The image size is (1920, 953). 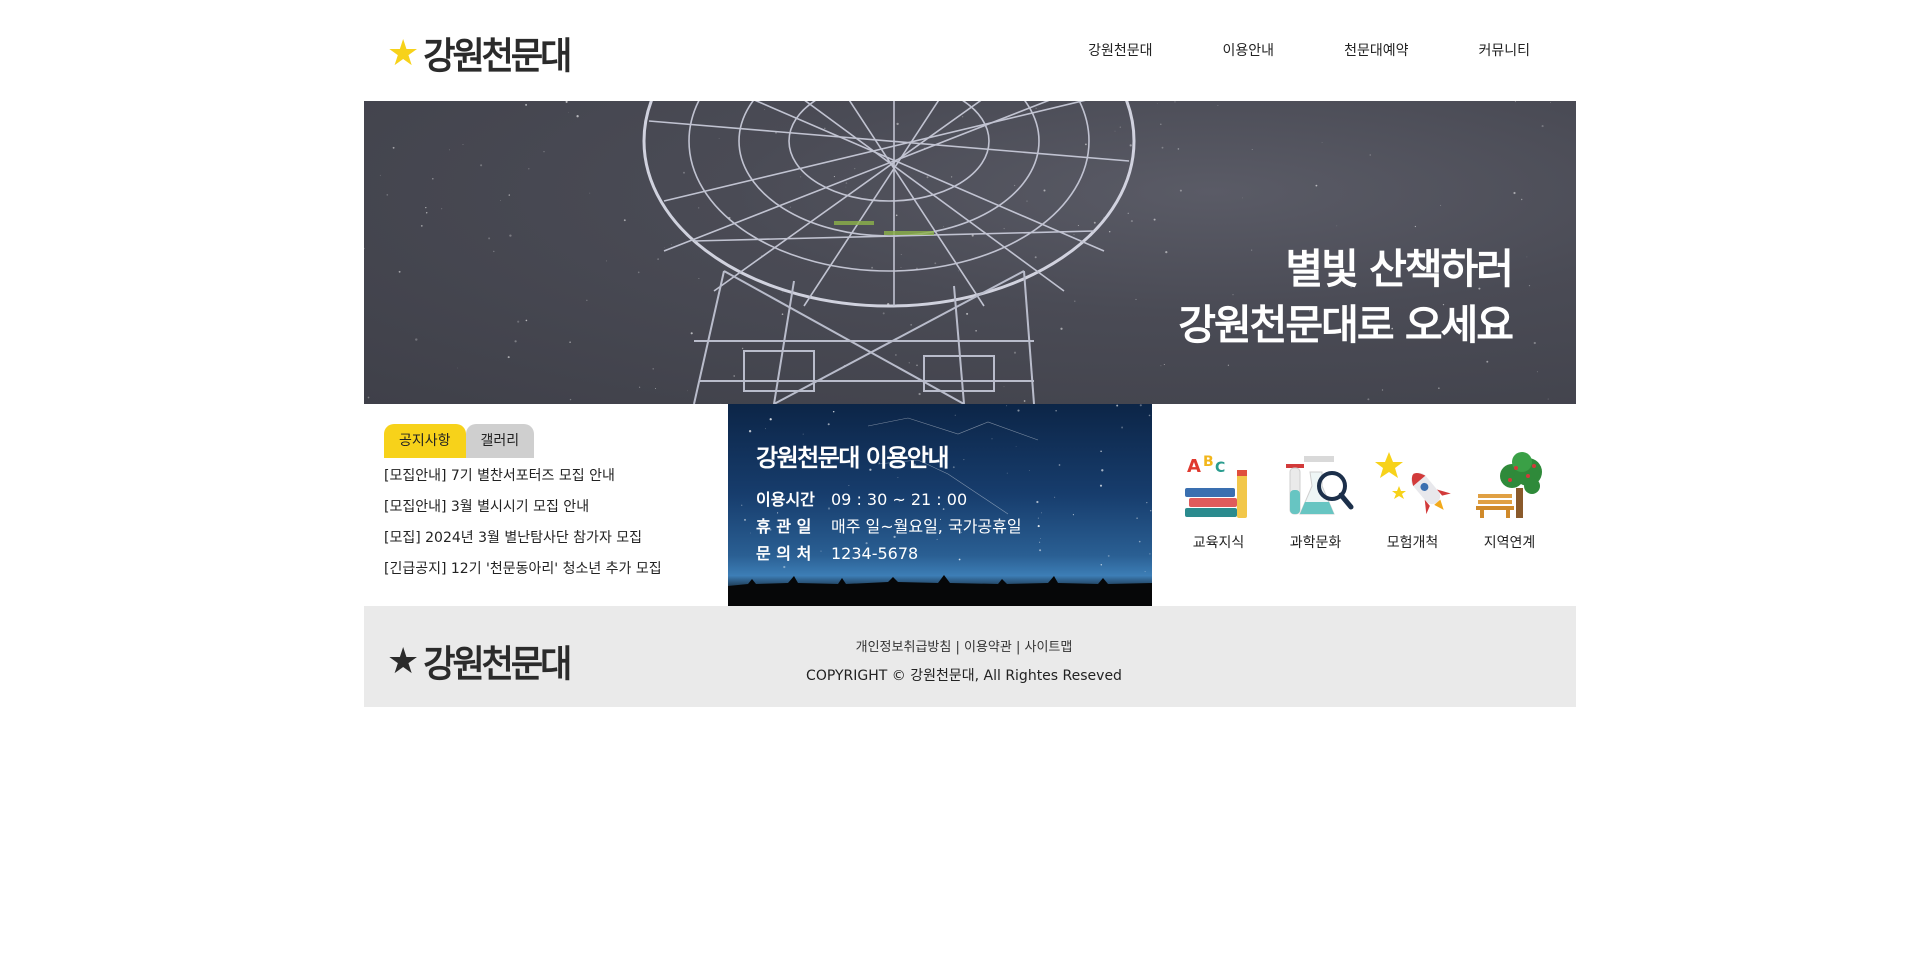 I want to click on info-row-contact: 문 의 처 1234-5678, so click(x=889, y=553).